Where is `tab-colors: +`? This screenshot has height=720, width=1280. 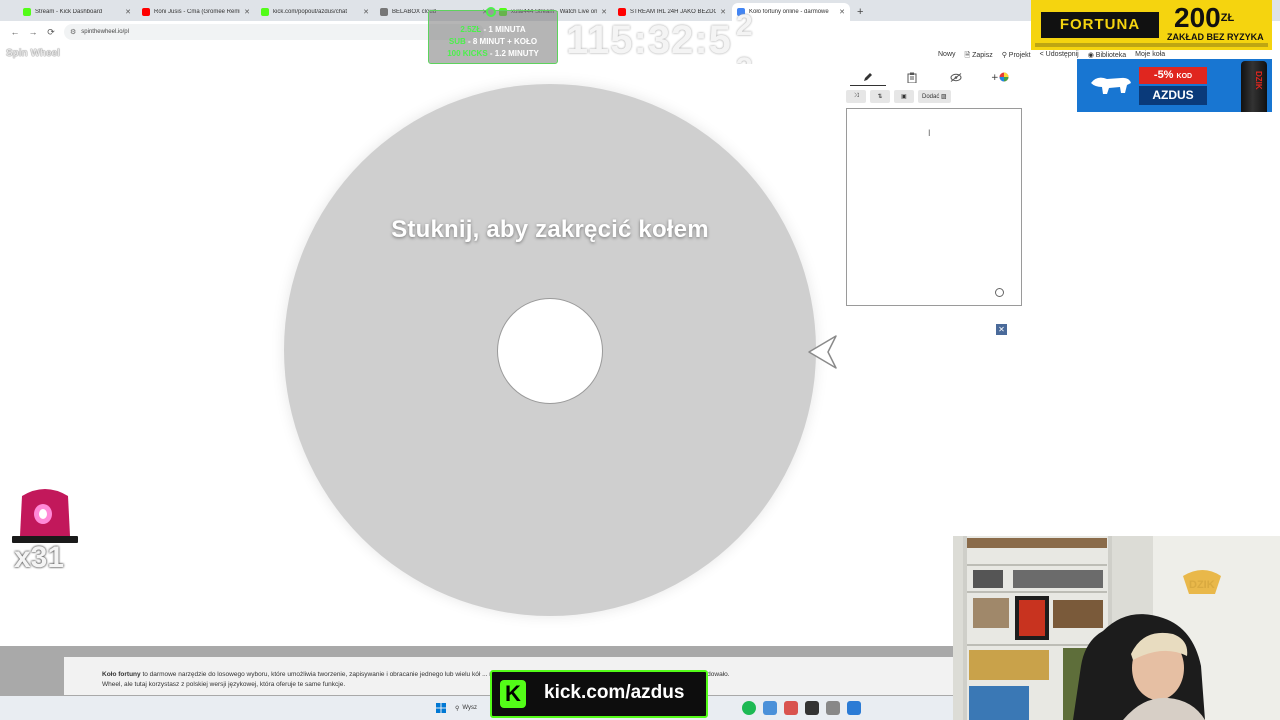 tab-colors: + is located at coordinates (1000, 77).